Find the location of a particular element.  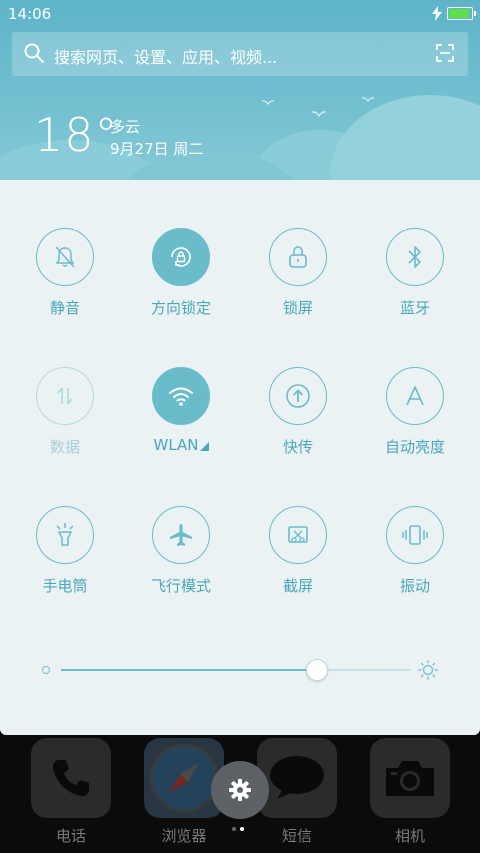

battery-icon is located at coordinates (461, 13).